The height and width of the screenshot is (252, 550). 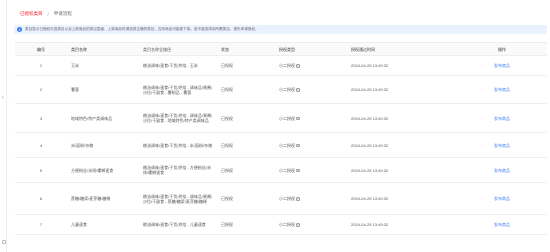 What do you see at coordinates (41, 224) in the screenshot?
I see `cell-num: 7` at bounding box center [41, 224].